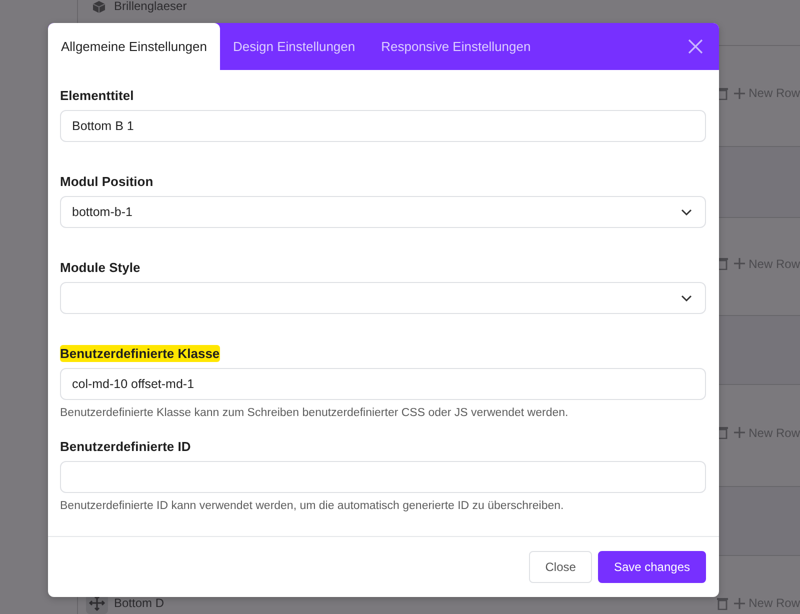  I want to click on row-title: Bottom D, so click(139, 603).